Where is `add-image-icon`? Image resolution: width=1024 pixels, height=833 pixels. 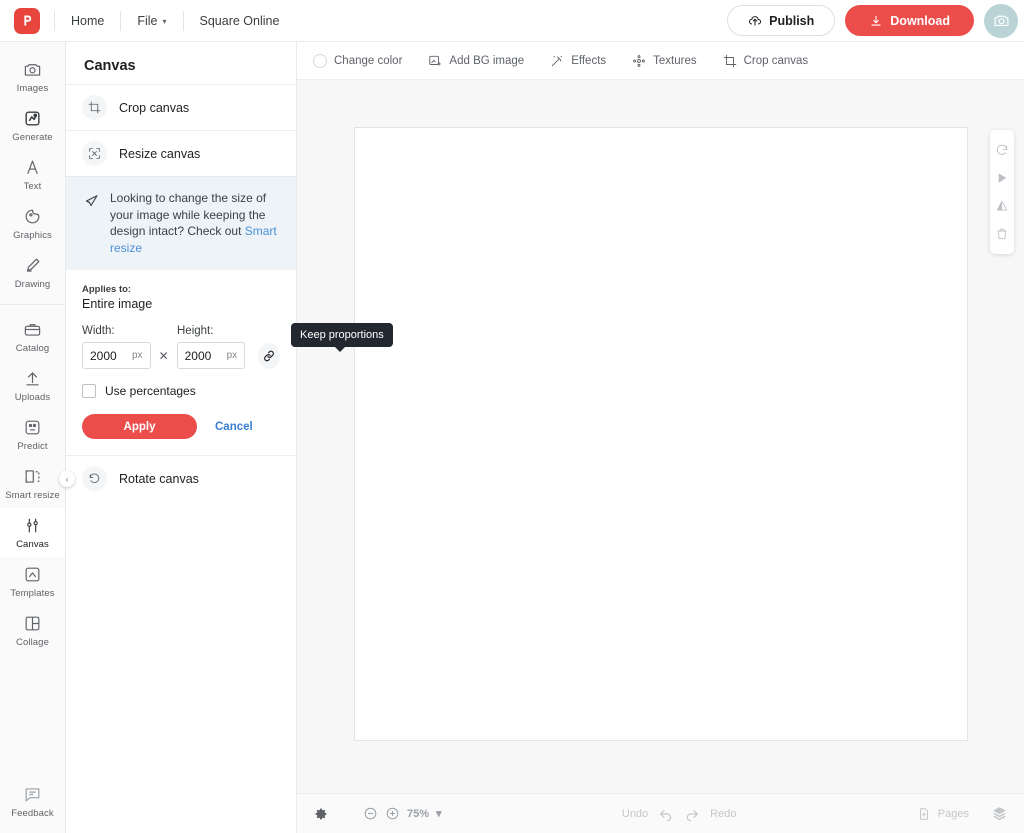 add-image-icon is located at coordinates (435, 61).